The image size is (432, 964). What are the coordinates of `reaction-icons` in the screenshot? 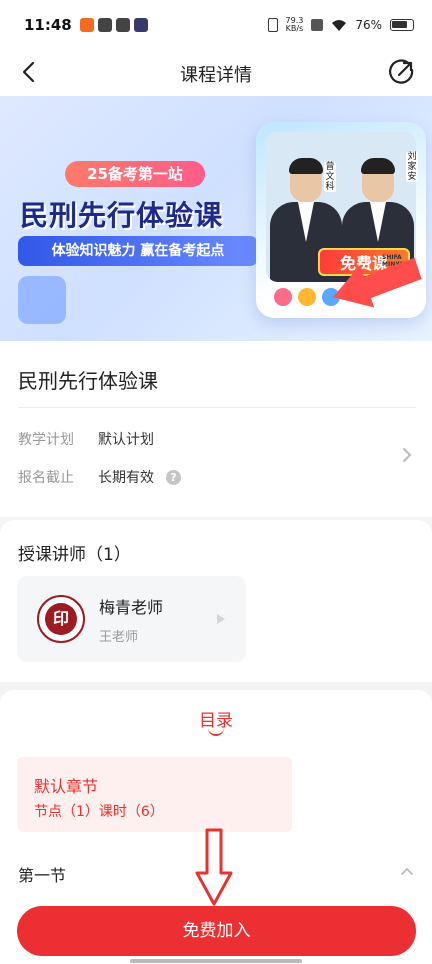 It's located at (307, 297).